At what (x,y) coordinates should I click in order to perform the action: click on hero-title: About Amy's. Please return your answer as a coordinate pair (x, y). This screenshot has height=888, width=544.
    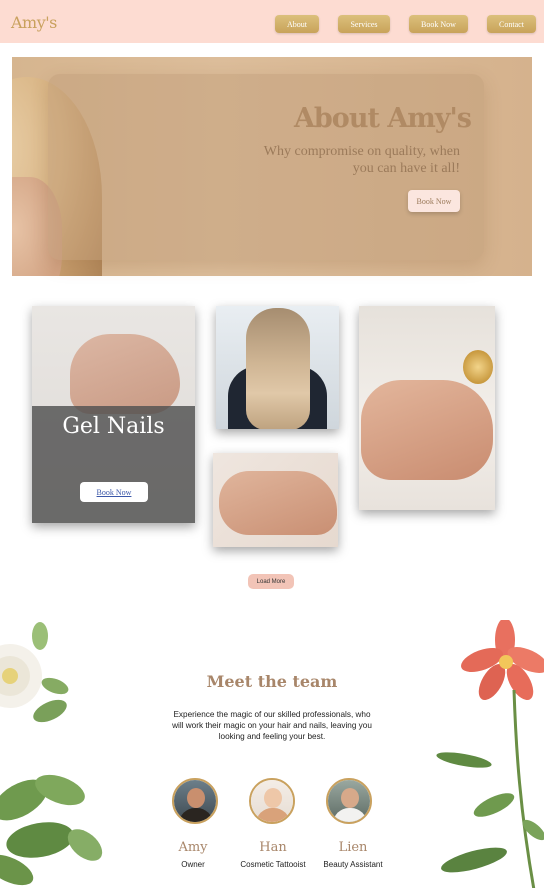
    Looking at the image, I should click on (382, 118).